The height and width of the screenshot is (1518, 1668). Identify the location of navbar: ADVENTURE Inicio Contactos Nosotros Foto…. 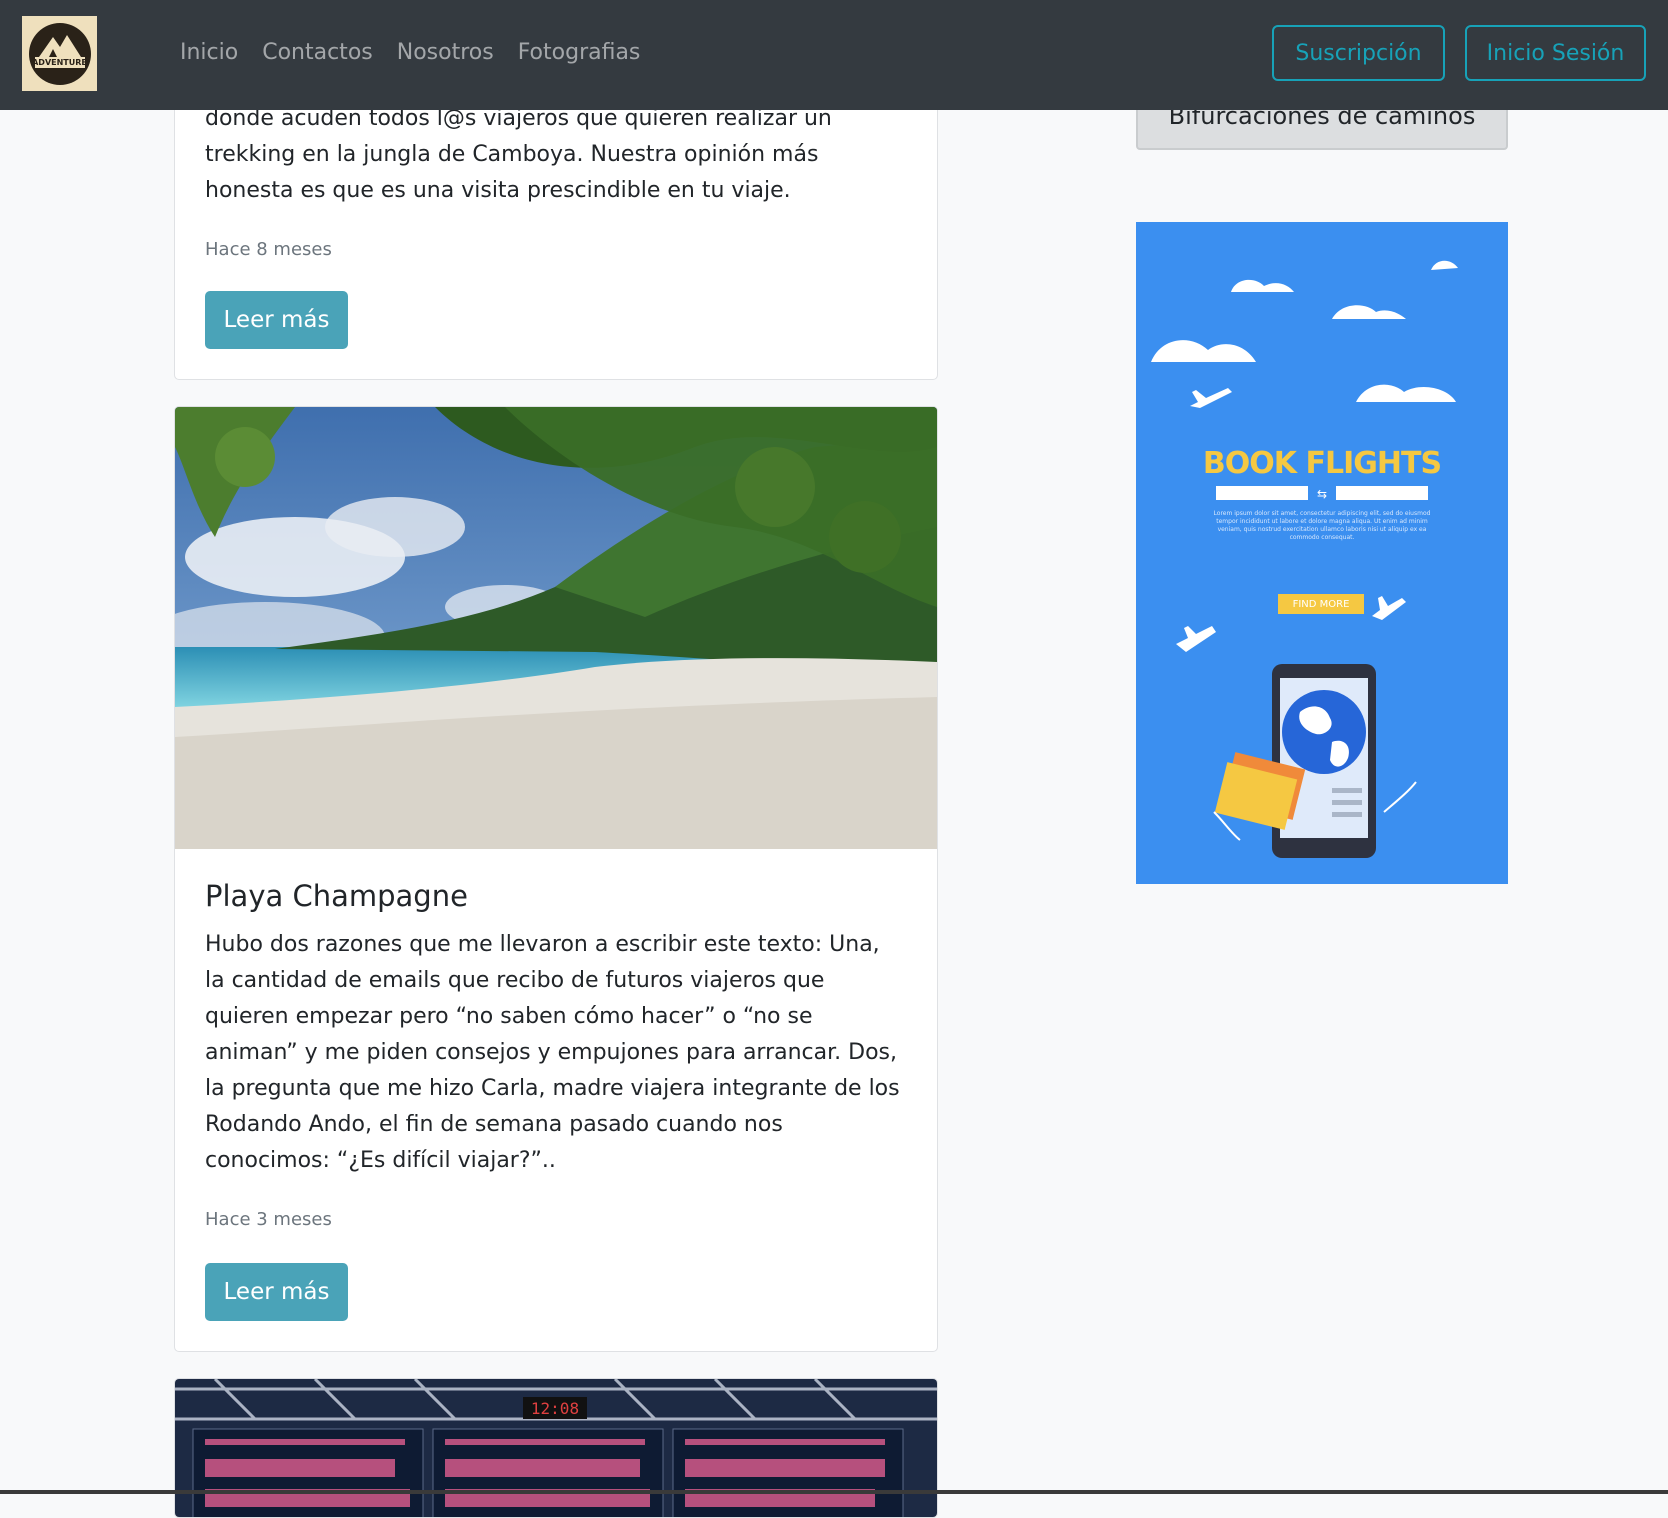
(834, 55).